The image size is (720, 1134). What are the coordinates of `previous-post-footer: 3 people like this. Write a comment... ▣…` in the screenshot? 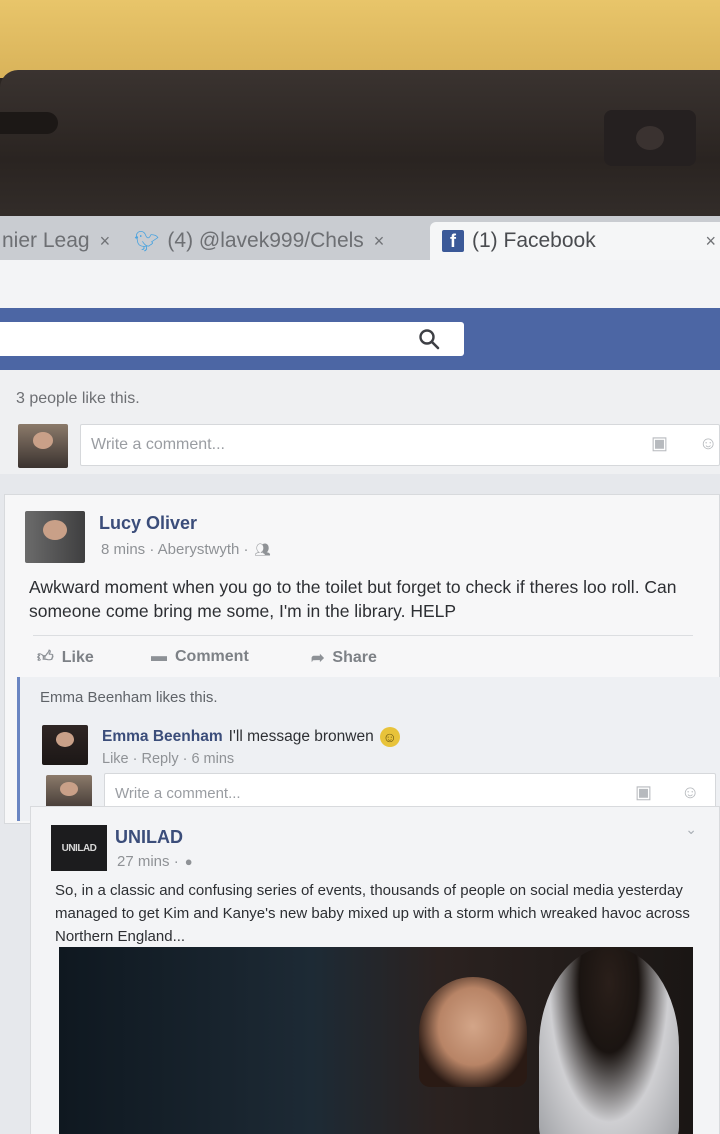 It's located at (360, 422).